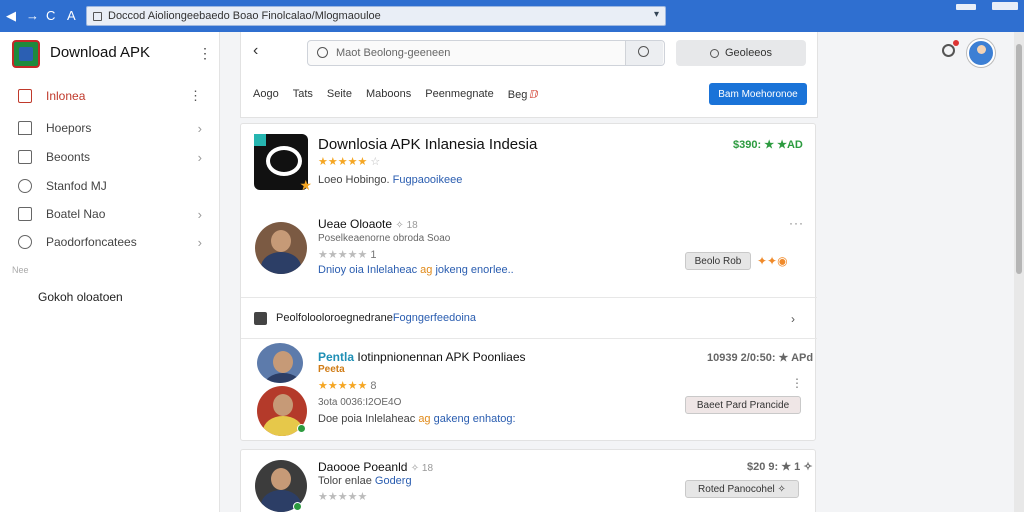 The image size is (1024, 512). Describe the element at coordinates (796, 223) in the screenshot. I see `more-options-icon: ···` at that location.